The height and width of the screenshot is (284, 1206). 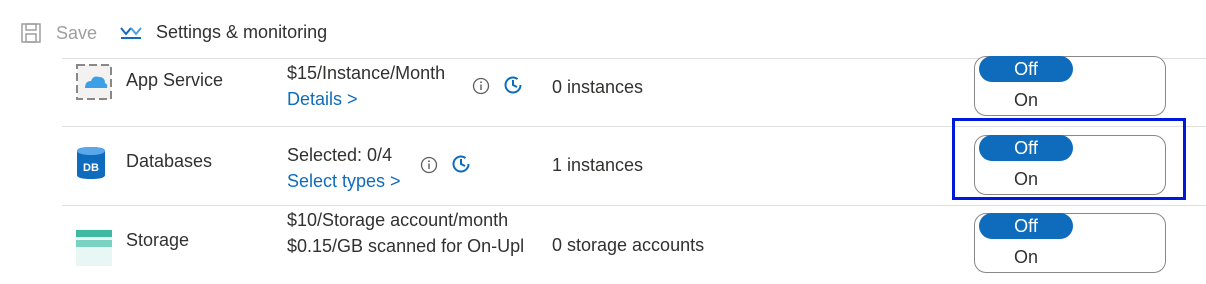 I want to click on plan-name: Databases, so click(x=169, y=161).